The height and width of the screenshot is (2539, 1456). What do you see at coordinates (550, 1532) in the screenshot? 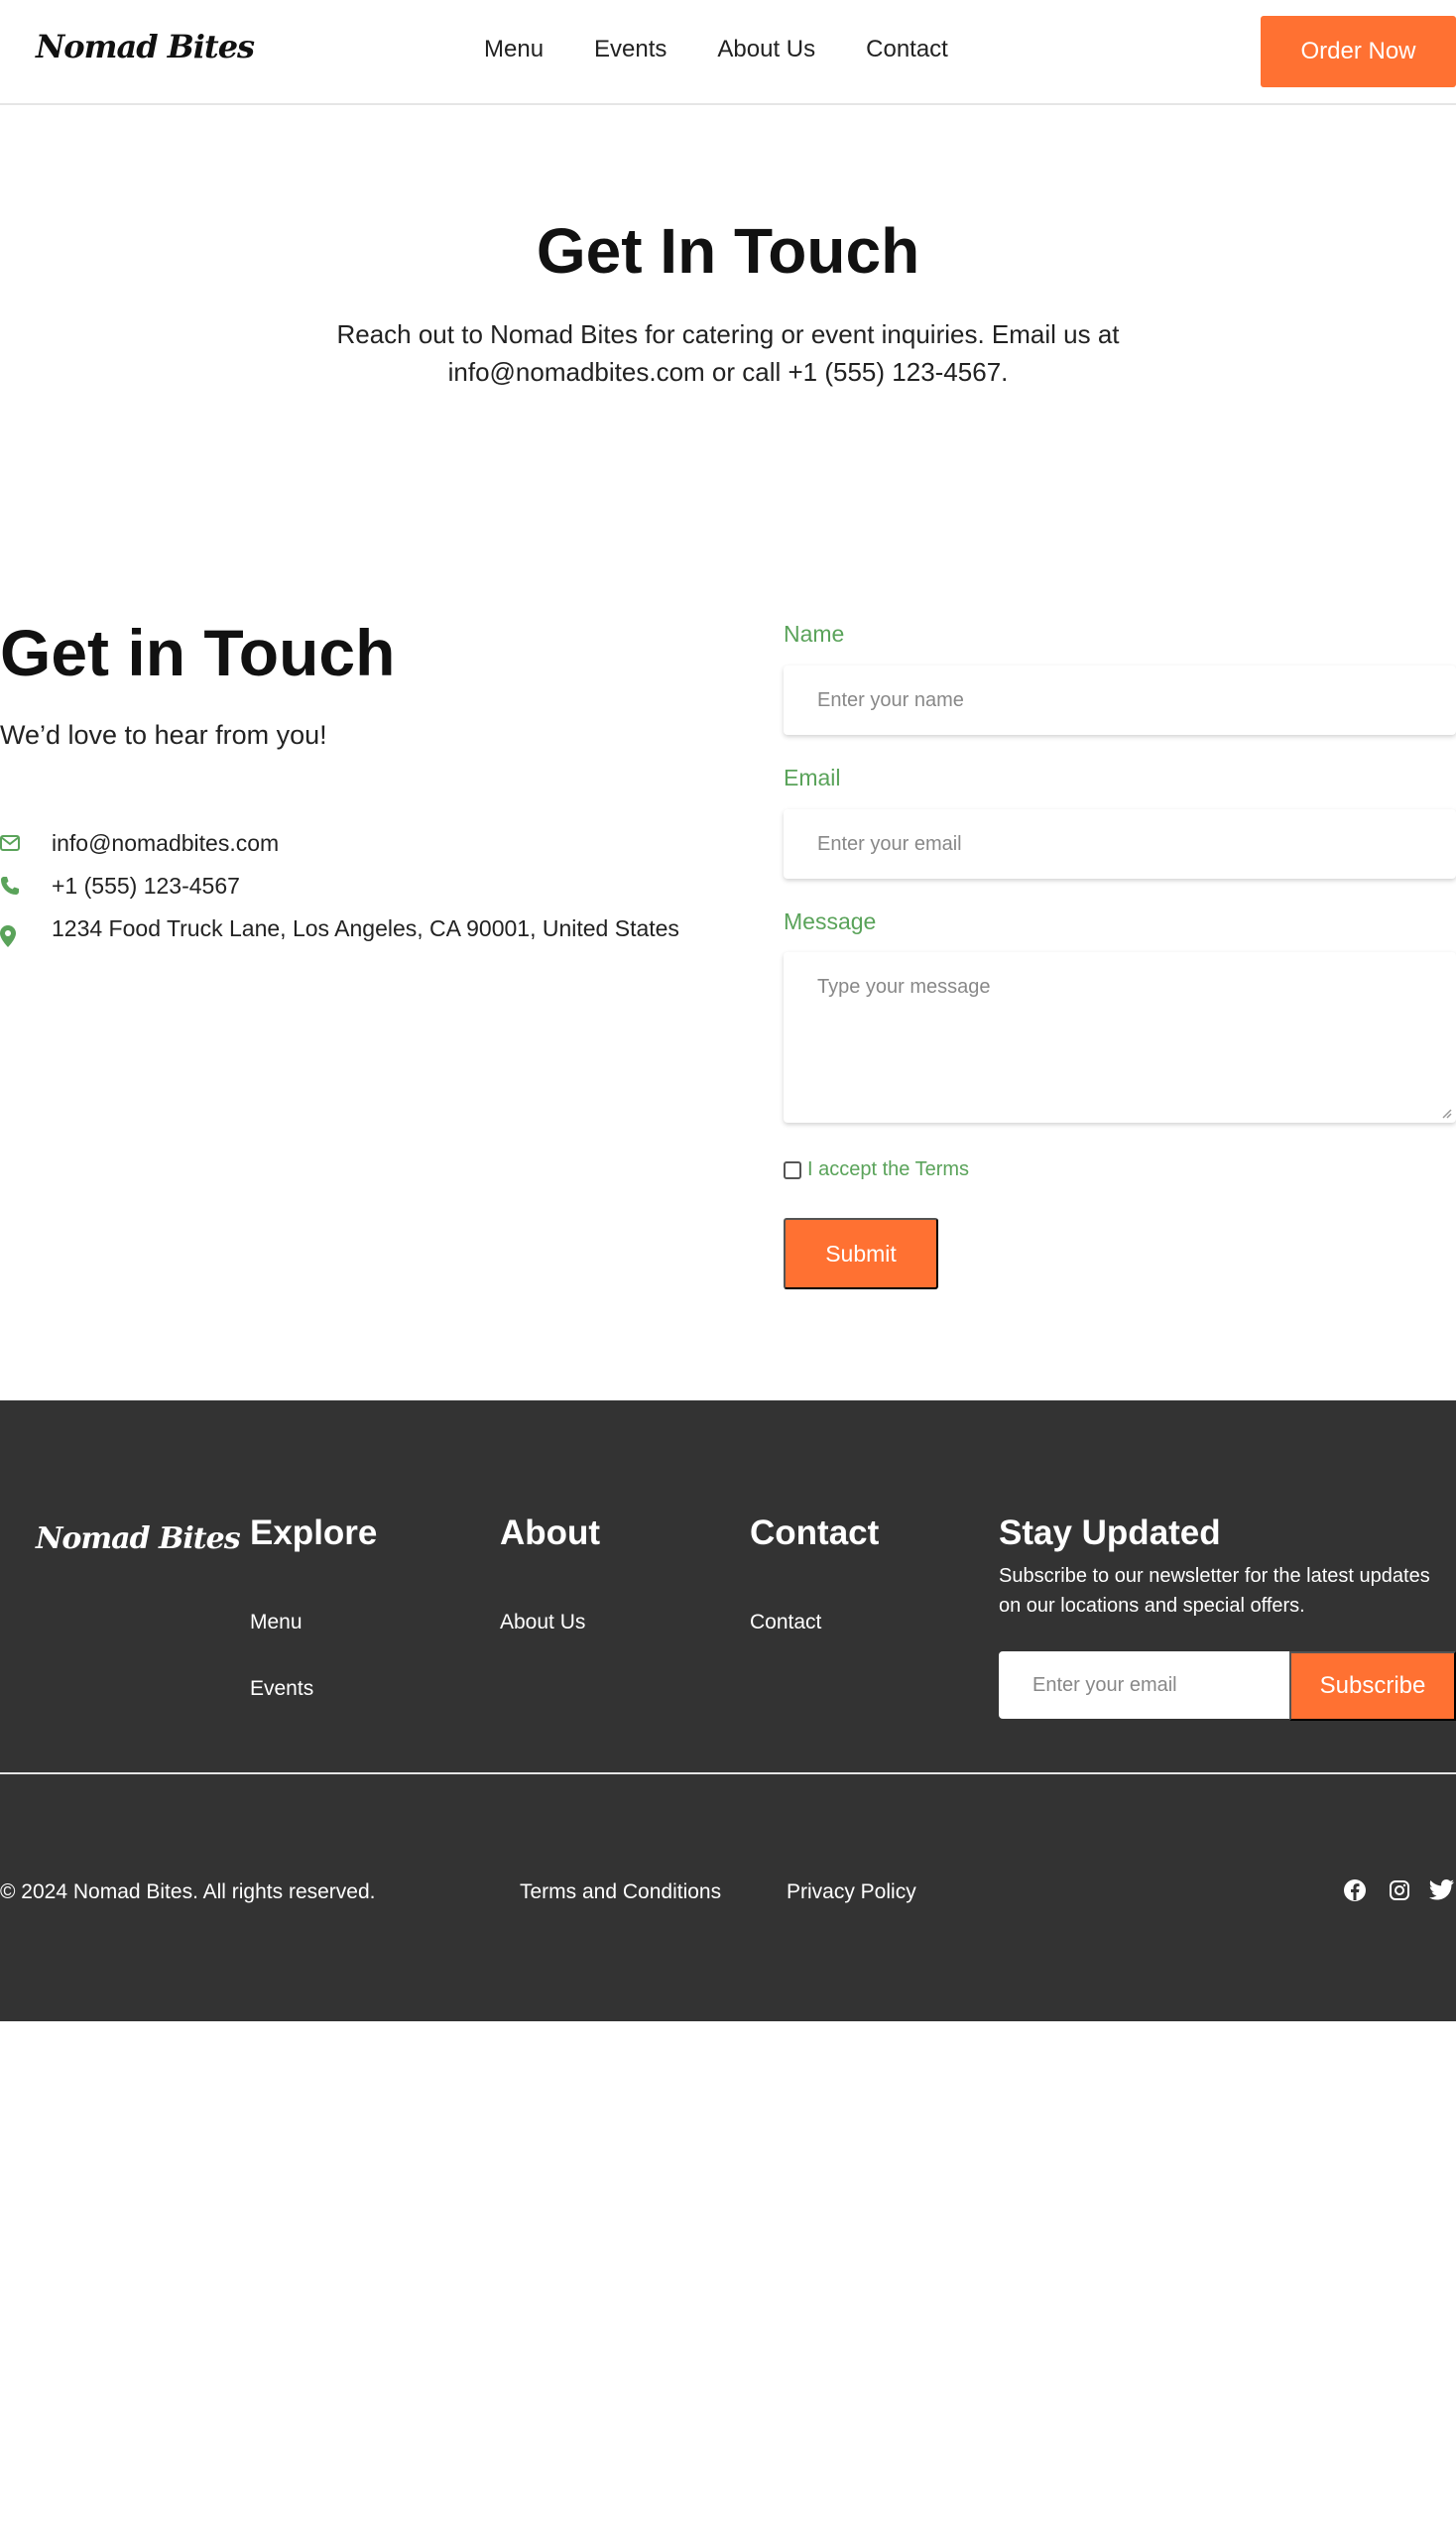
I see `footer-about-title: About` at bounding box center [550, 1532].